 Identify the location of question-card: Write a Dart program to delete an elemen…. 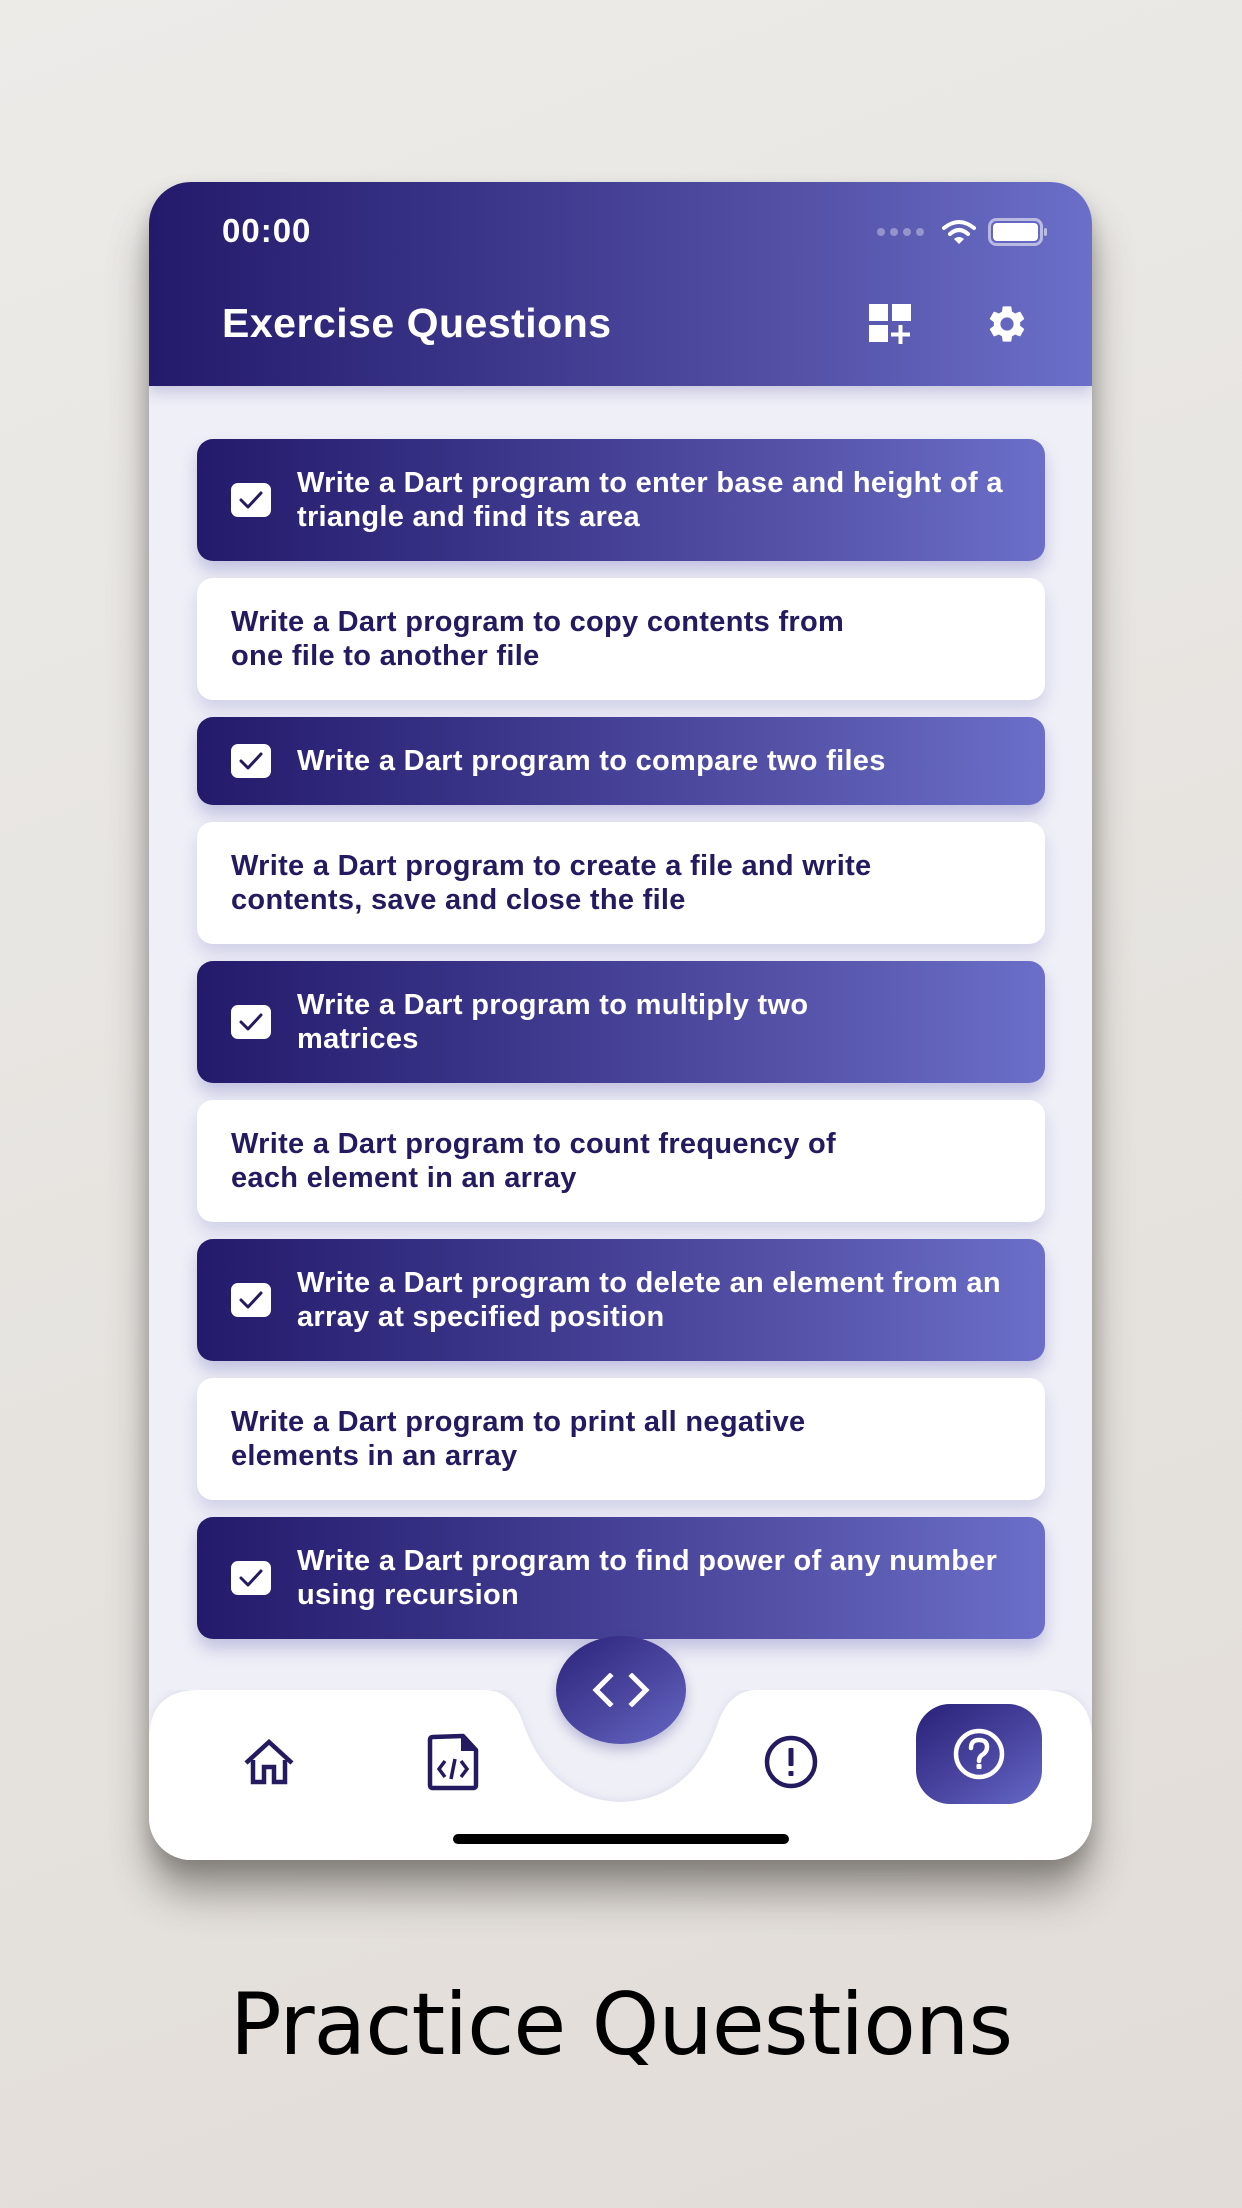
(621, 1300).